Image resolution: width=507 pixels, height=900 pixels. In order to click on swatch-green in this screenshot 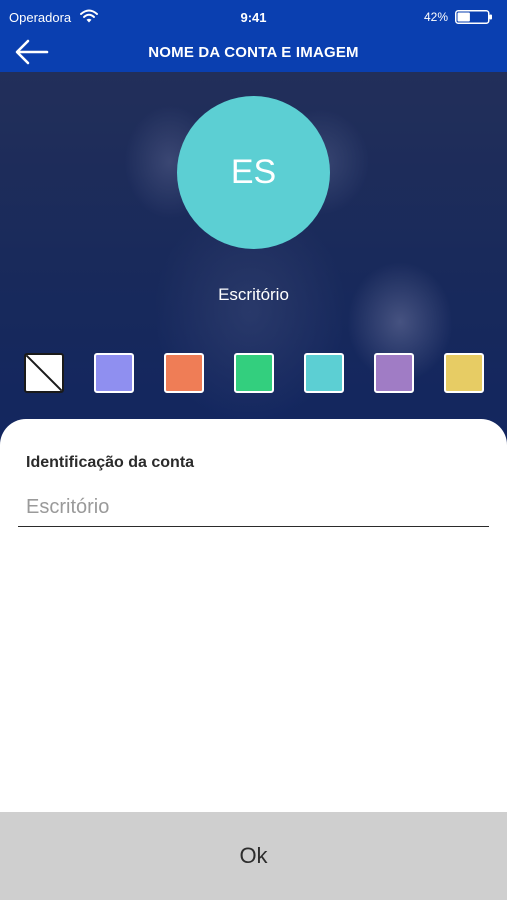, I will do `click(254, 373)`.